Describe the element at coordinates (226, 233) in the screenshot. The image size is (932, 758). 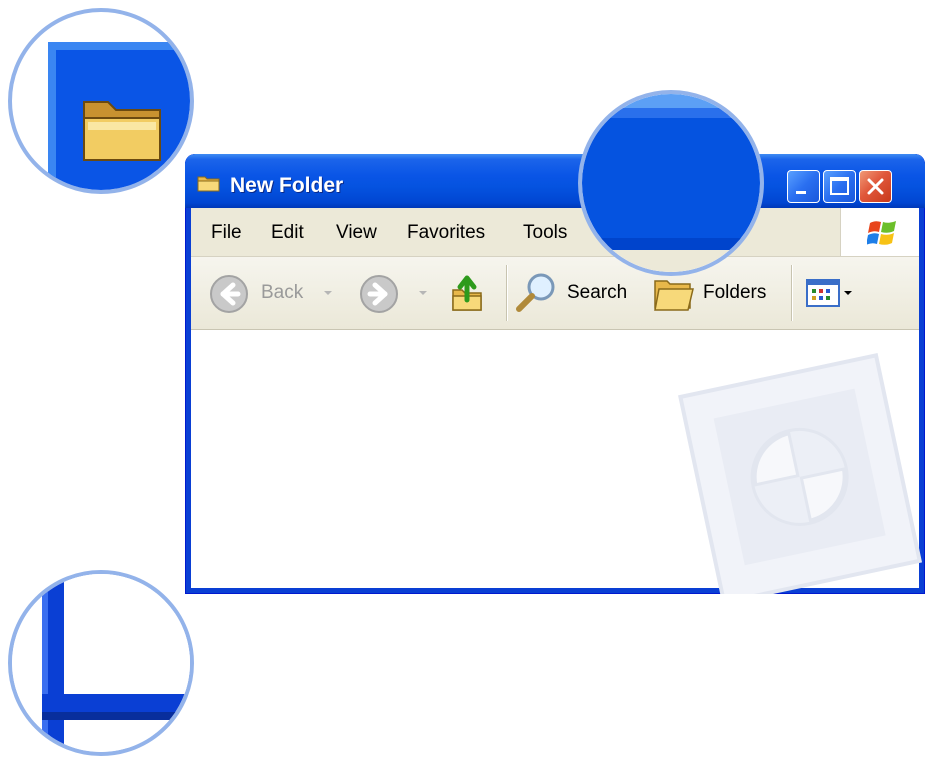
I see `menu-file: File` at that location.